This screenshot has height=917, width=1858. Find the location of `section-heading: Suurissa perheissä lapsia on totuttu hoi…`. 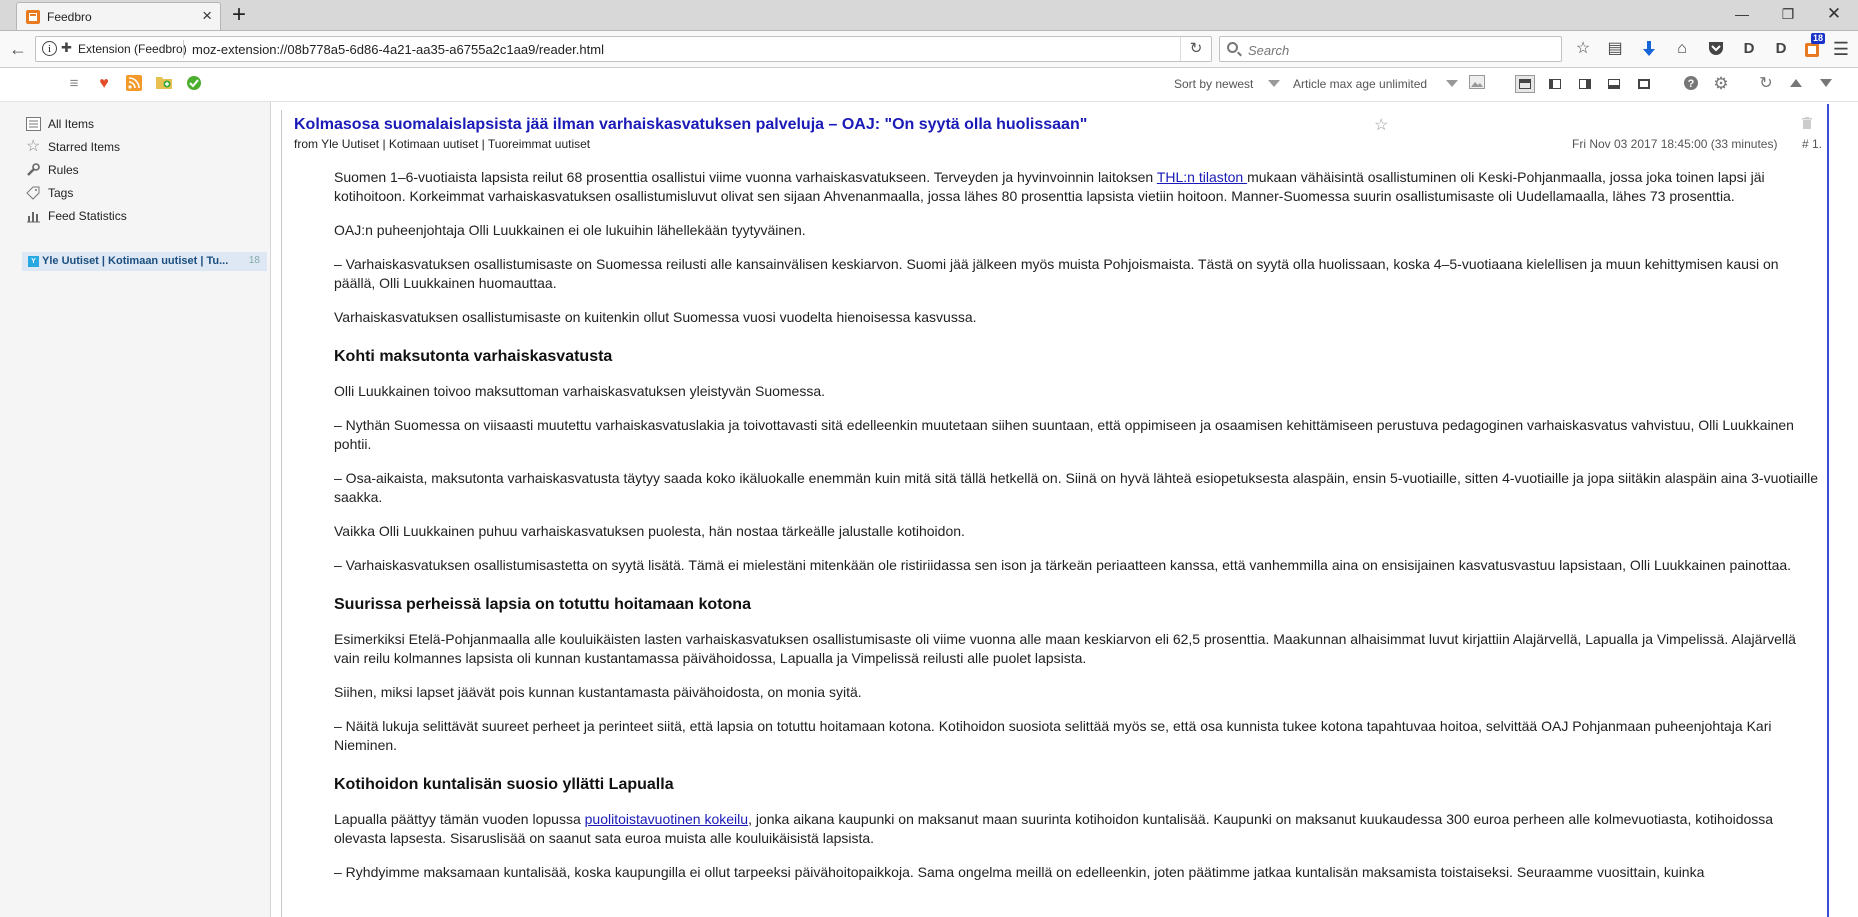

section-heading: Suurissa perheissä lapsia on totuttu hoi… is located at coordinates (542, 604).